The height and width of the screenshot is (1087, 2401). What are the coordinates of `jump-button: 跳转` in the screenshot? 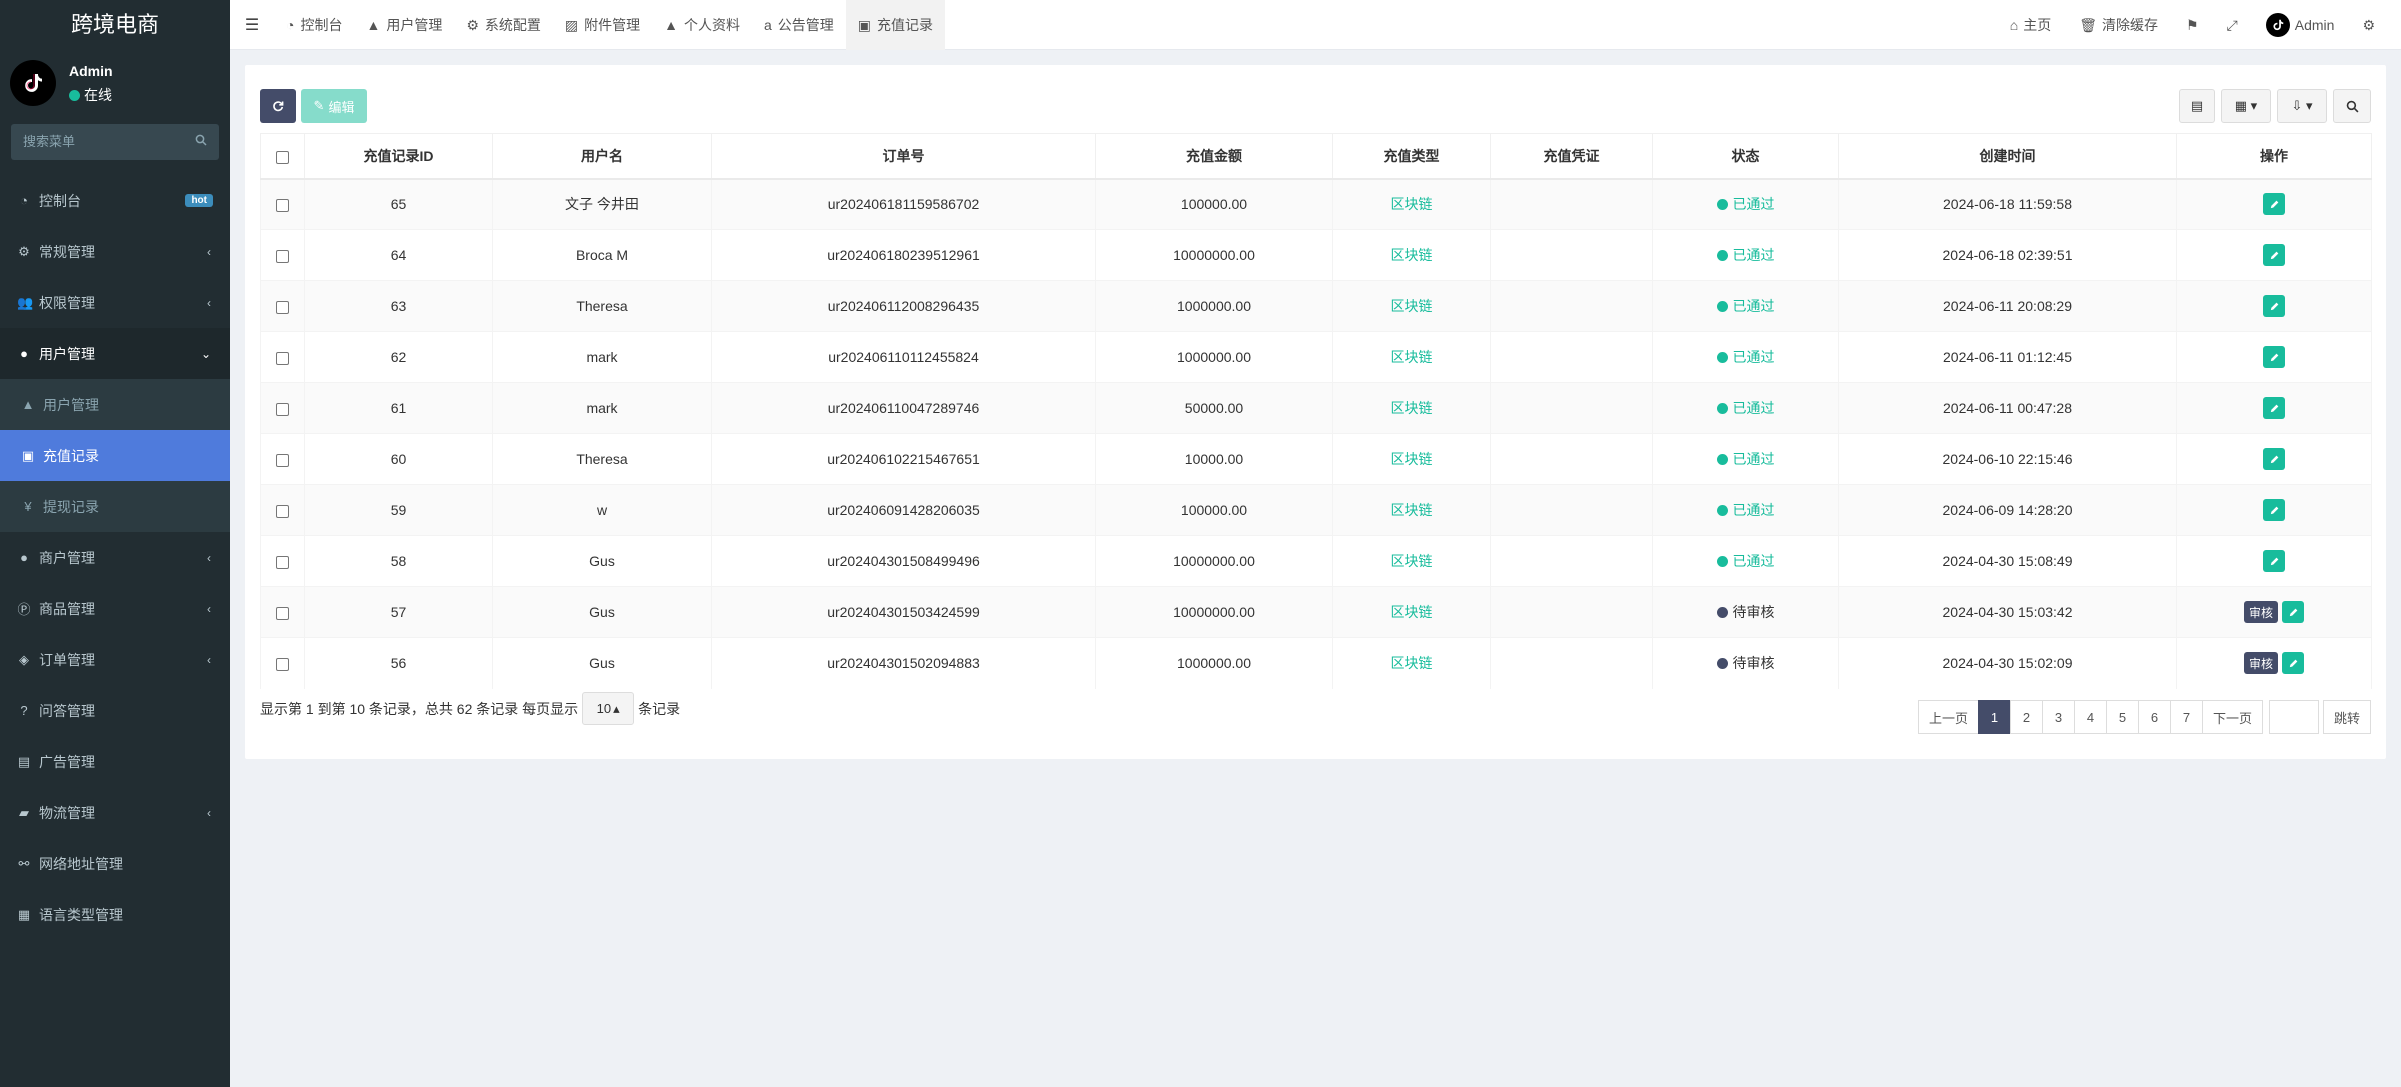 It's located at (2346, 717).